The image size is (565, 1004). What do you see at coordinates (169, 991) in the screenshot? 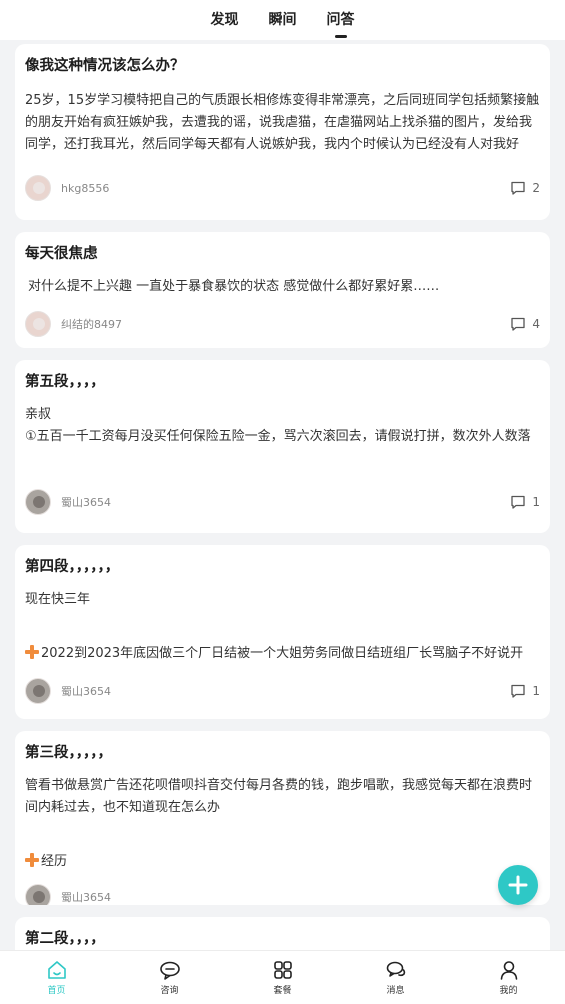
I see `nav-label: 咨询` at bounding box center [169, 991].